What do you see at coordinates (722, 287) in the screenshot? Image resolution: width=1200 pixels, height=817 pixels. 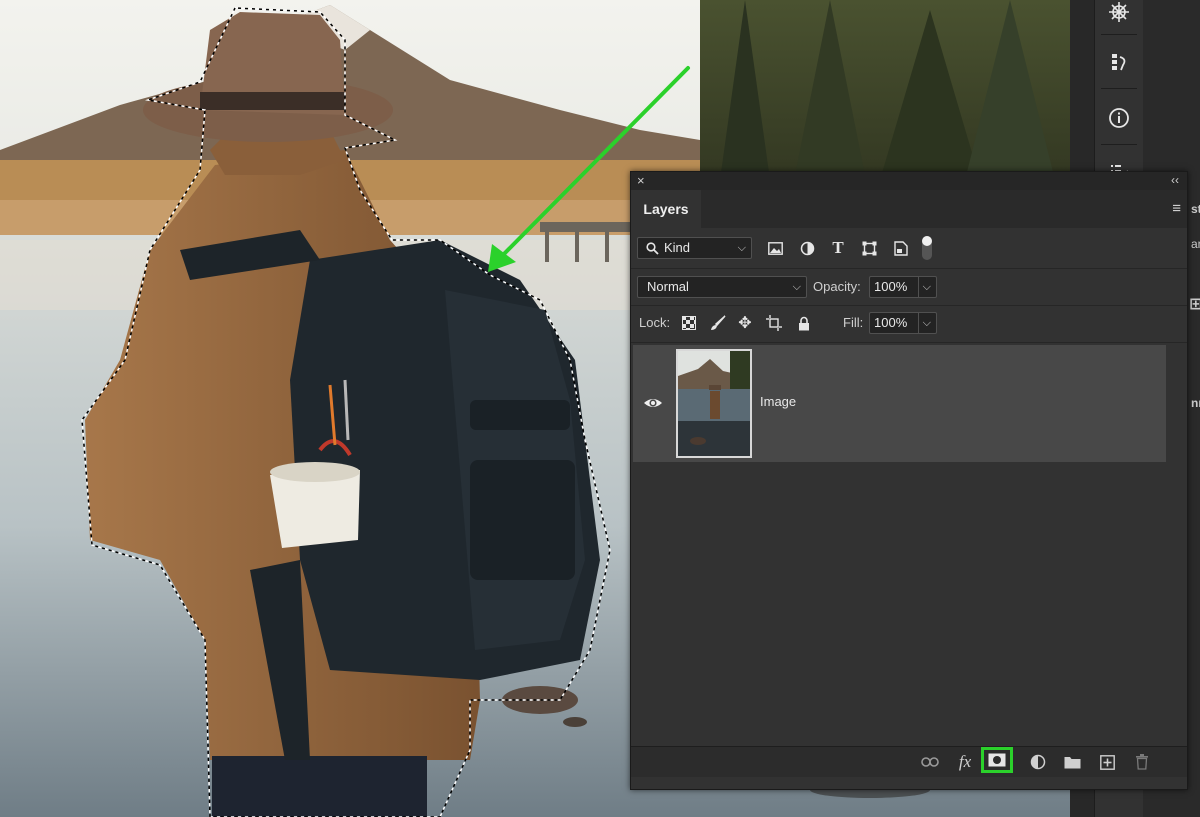 I see `blend-mode-select: Normal ⌵` at bounding box center [722, 287].